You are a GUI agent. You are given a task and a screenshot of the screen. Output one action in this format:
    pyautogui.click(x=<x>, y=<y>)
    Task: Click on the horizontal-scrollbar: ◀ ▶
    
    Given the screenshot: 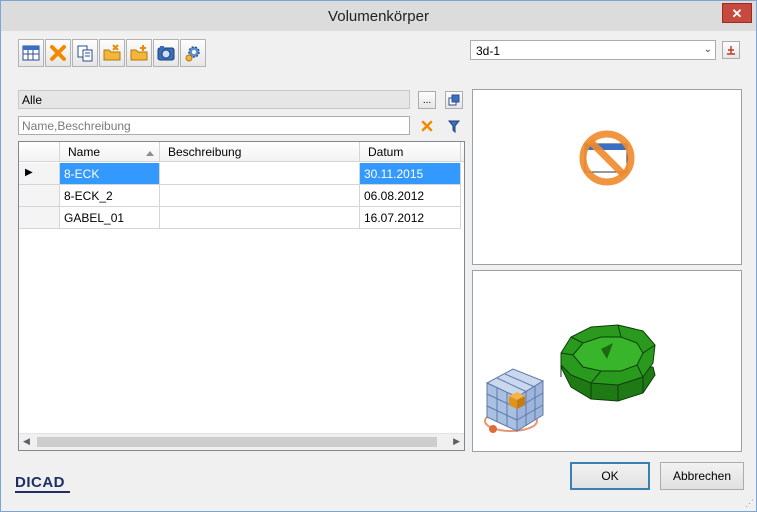 What is the action you would take?
    pyautogui.click(x=241, y=441)
    